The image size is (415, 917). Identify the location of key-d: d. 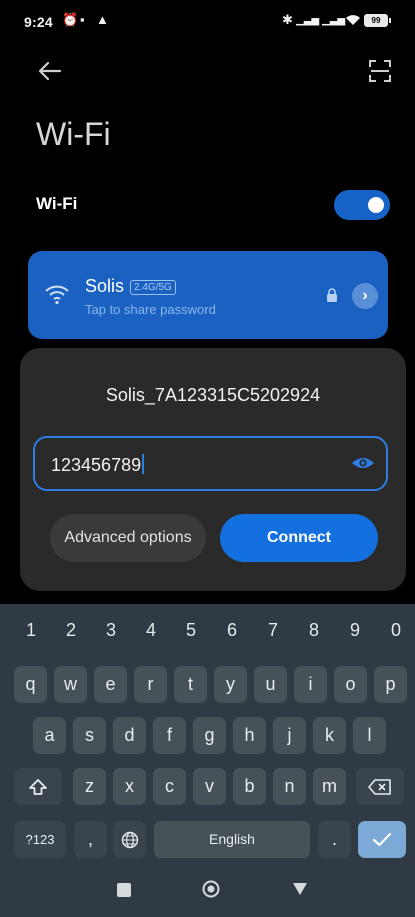
(129, 735).